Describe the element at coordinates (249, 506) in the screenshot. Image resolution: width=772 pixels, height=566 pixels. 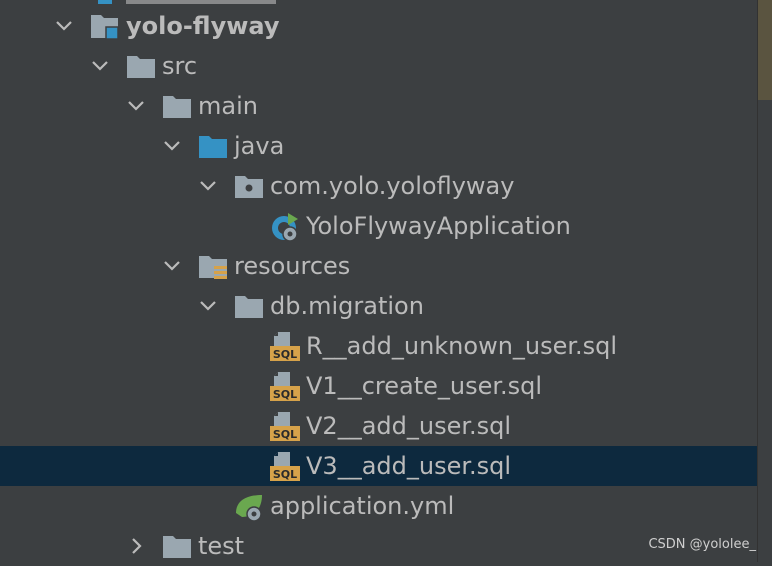
I see `spring-config-file-icon` at that location.